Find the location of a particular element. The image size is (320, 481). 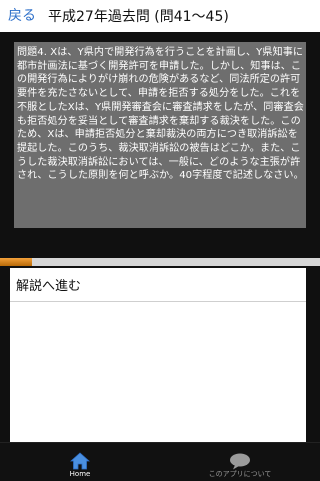

go-to-explanation-button: 解説へ進む is located at coordinates (158, 287).